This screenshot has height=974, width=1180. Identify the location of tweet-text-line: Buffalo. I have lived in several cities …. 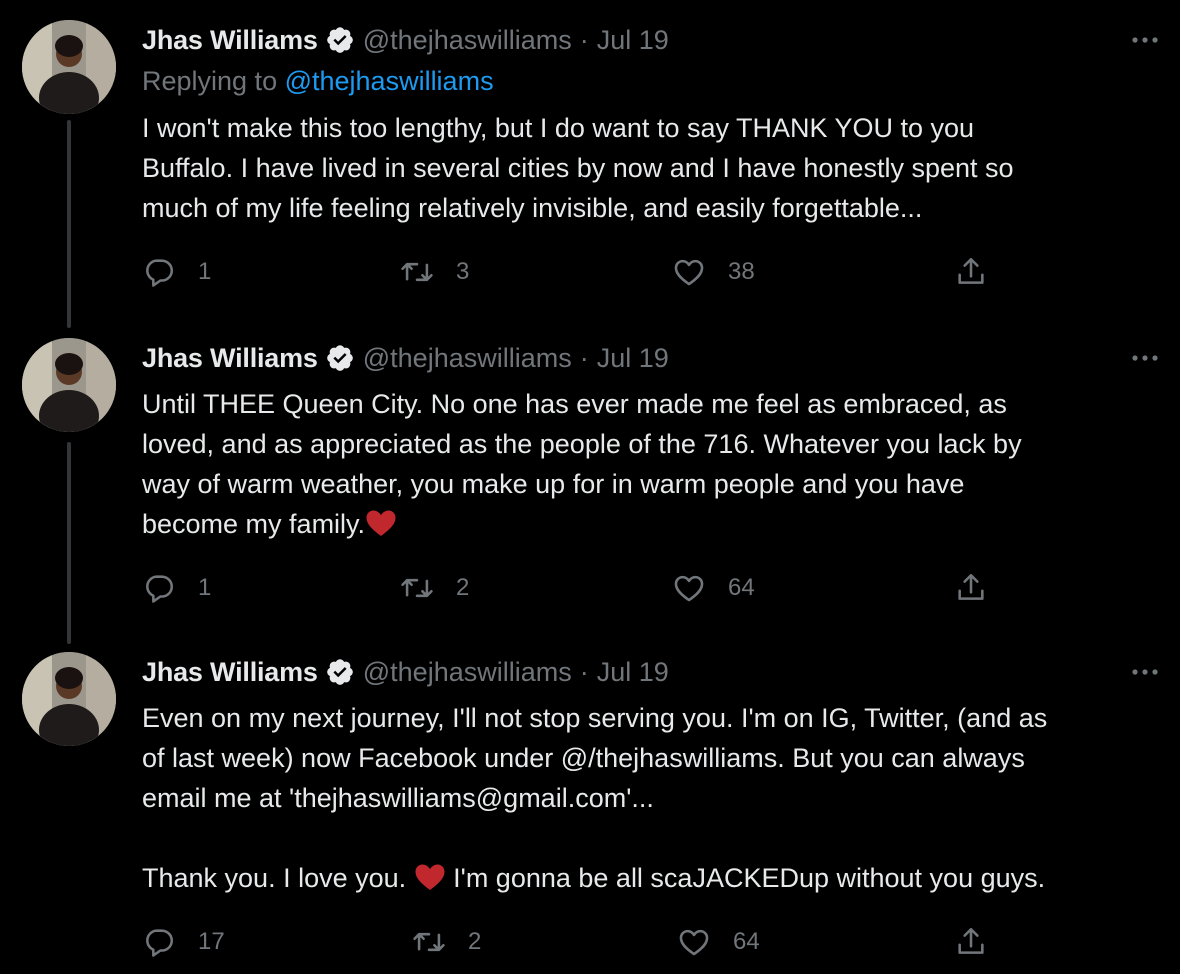
(578, 168).